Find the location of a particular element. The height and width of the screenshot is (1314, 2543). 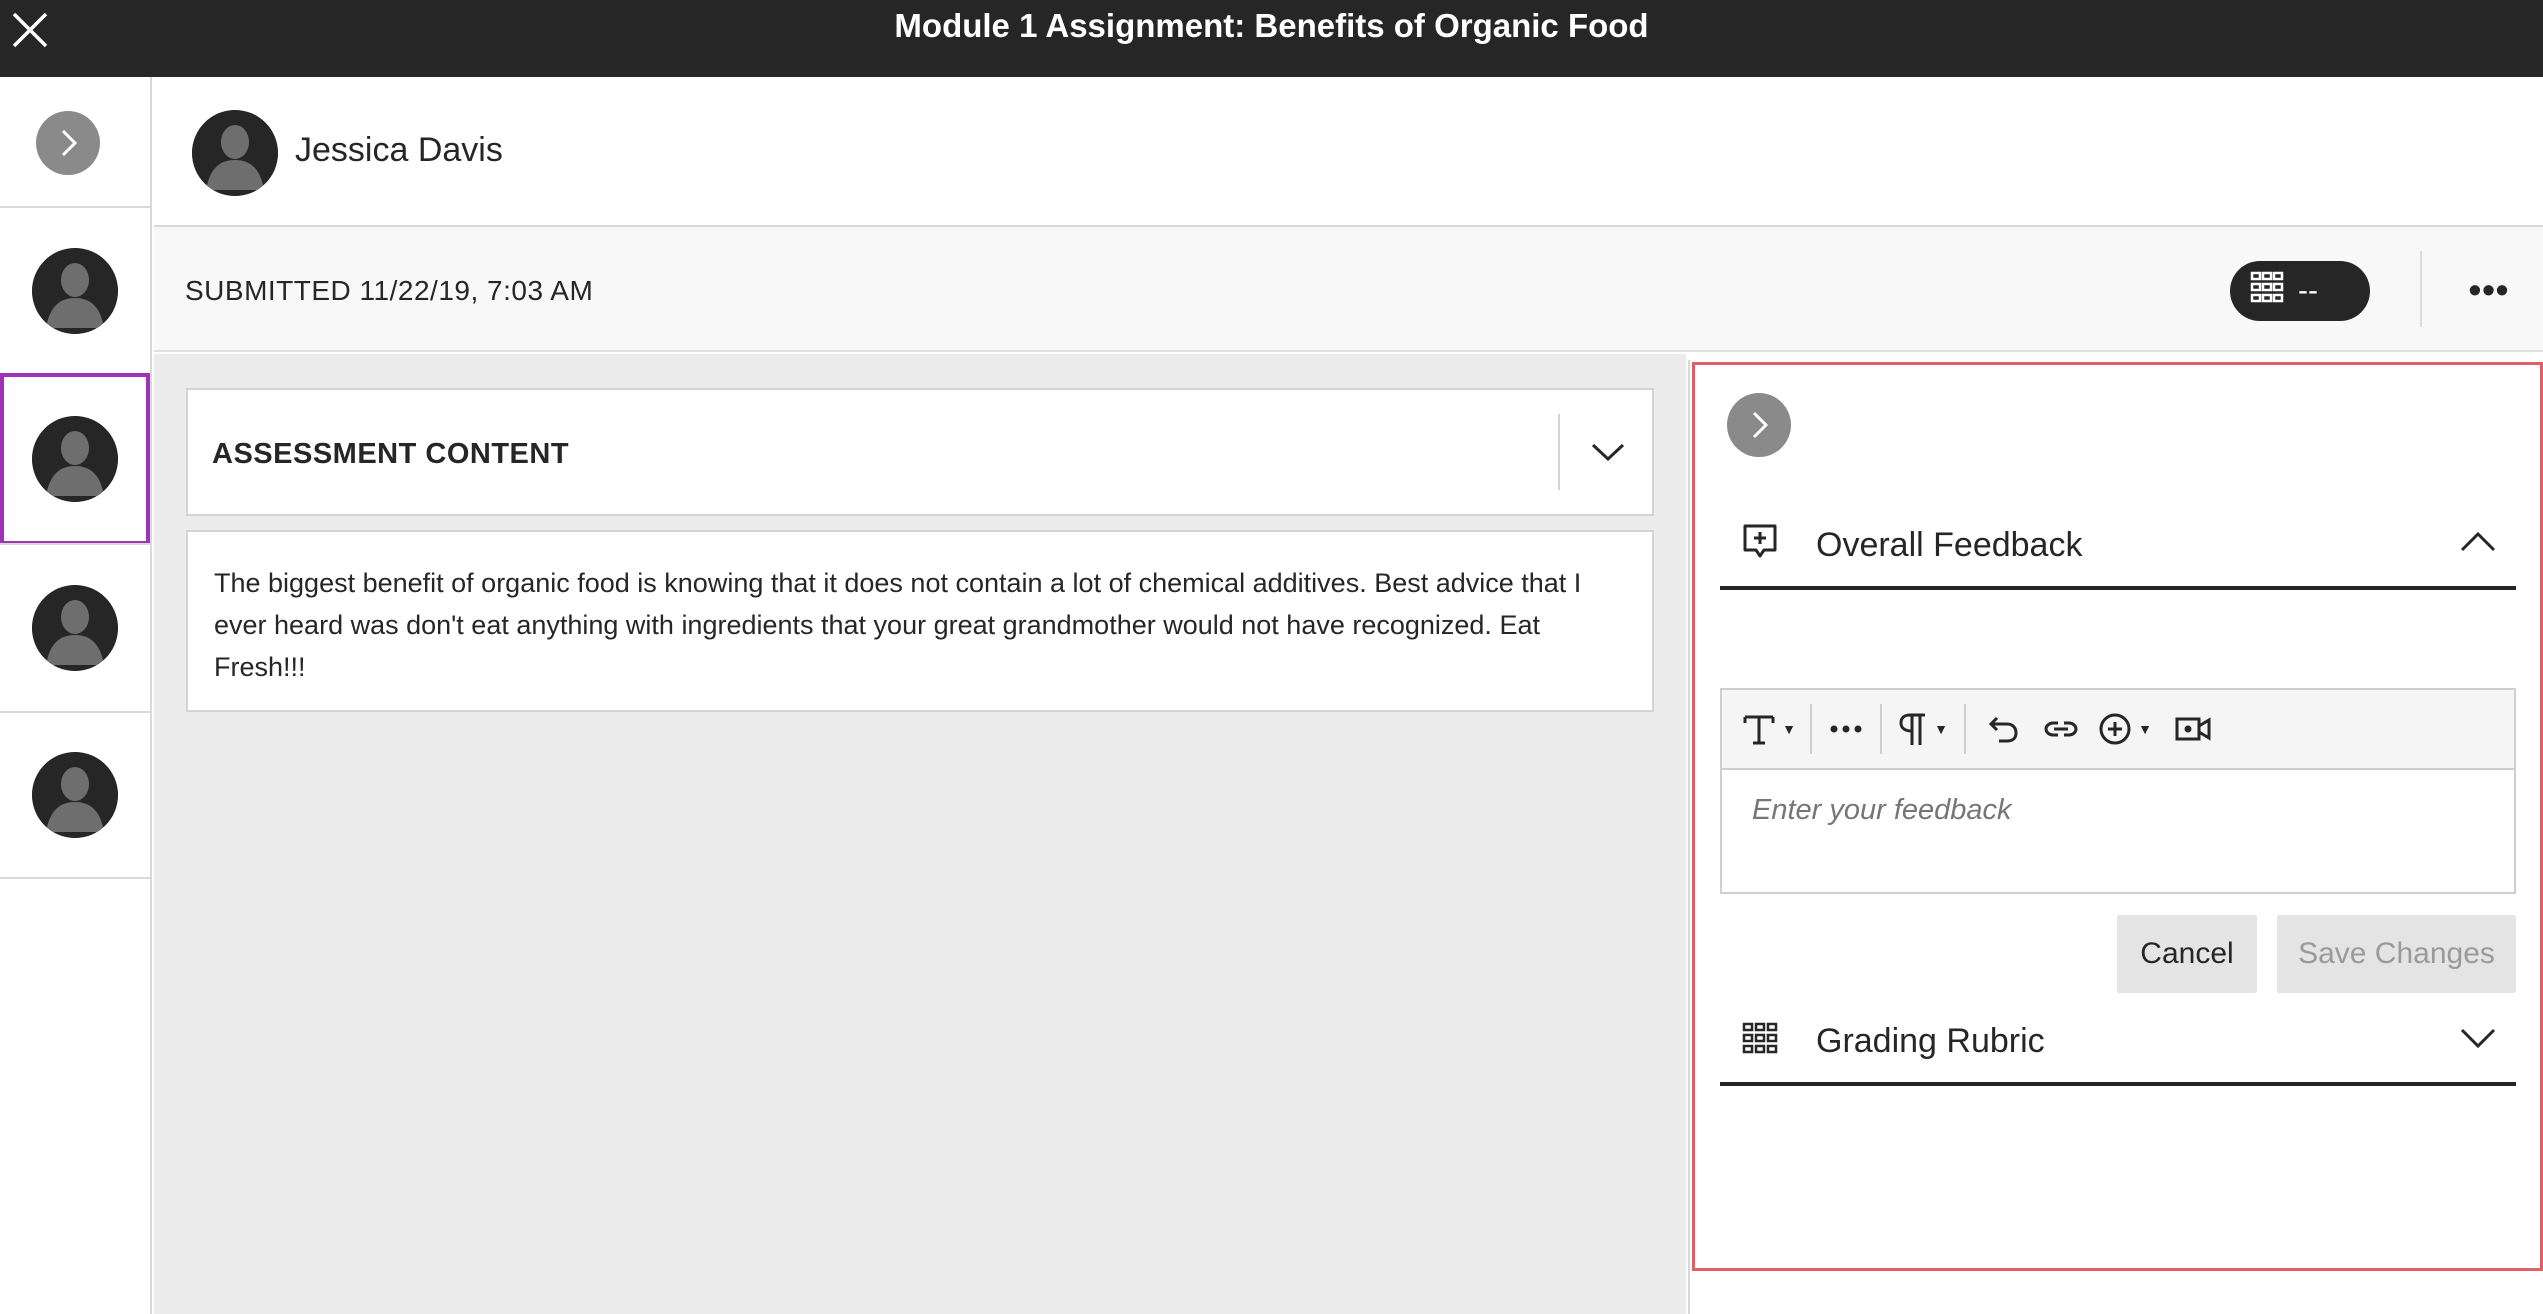

grade-value: -- is located at coordinates (2308, 290).